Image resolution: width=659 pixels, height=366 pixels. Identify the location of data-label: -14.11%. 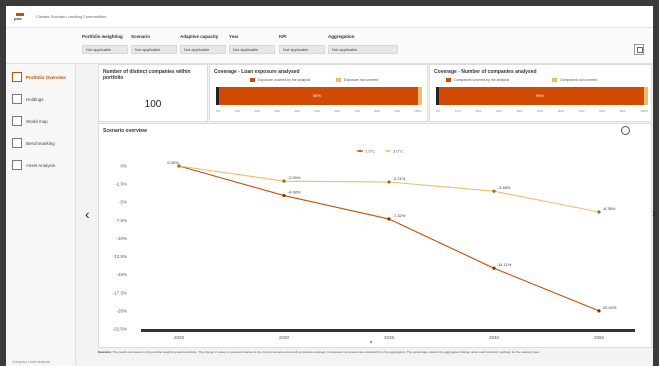
(504, 264).